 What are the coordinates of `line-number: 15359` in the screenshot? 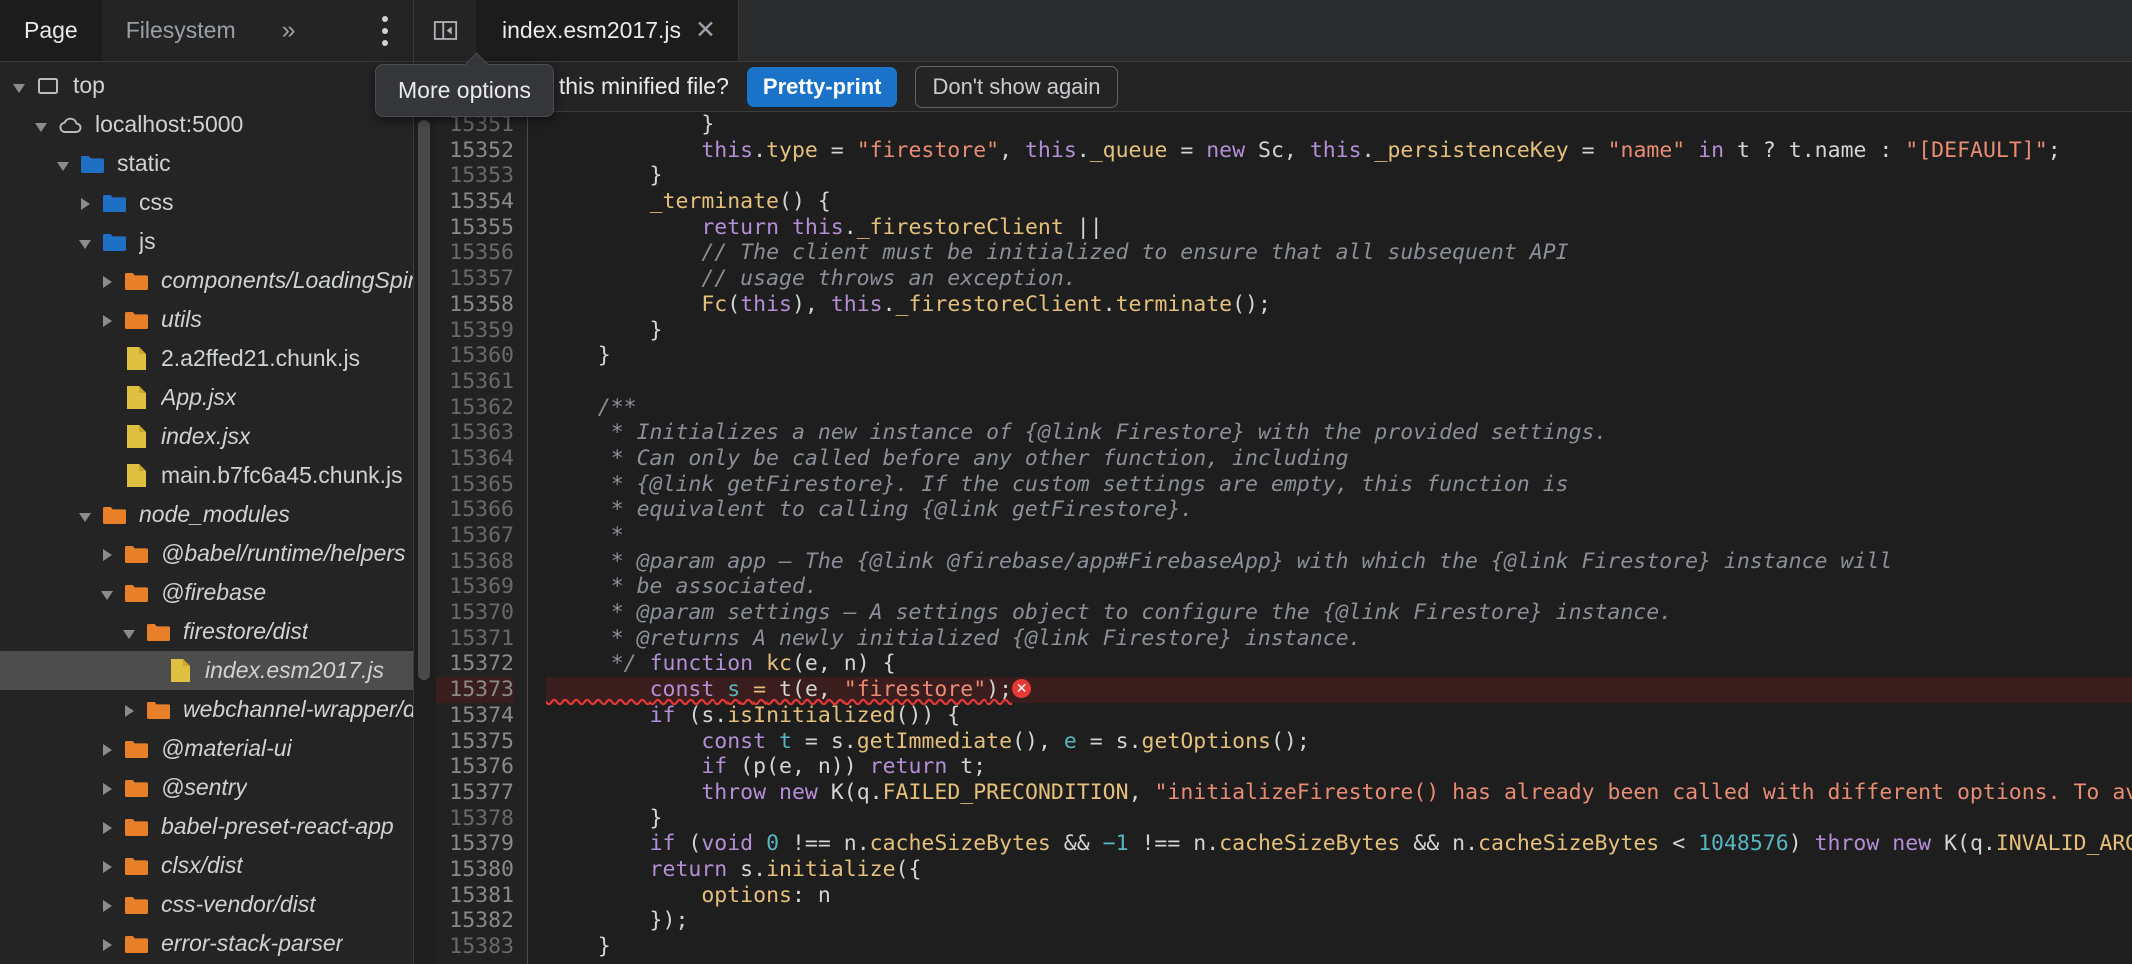 It's located at (475, 331).